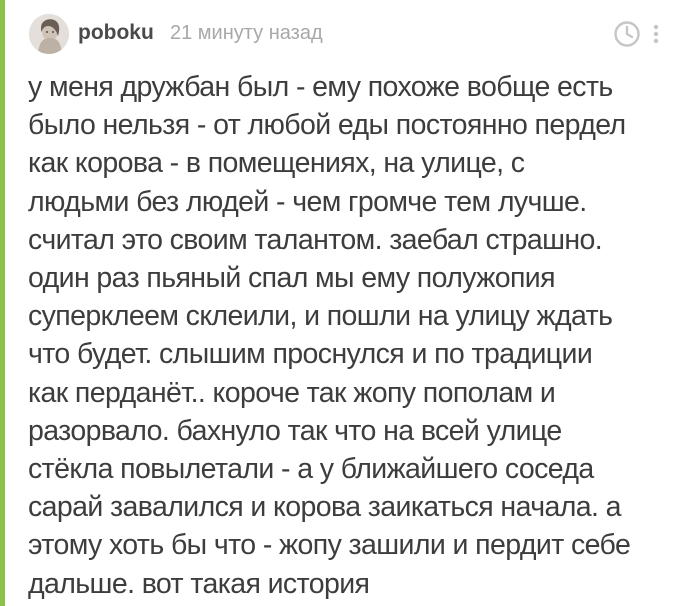 The image size is (700, 606). I want to click on comment-text-line: один раз пьяный спал мы ему полужопия, so click(292, 278).